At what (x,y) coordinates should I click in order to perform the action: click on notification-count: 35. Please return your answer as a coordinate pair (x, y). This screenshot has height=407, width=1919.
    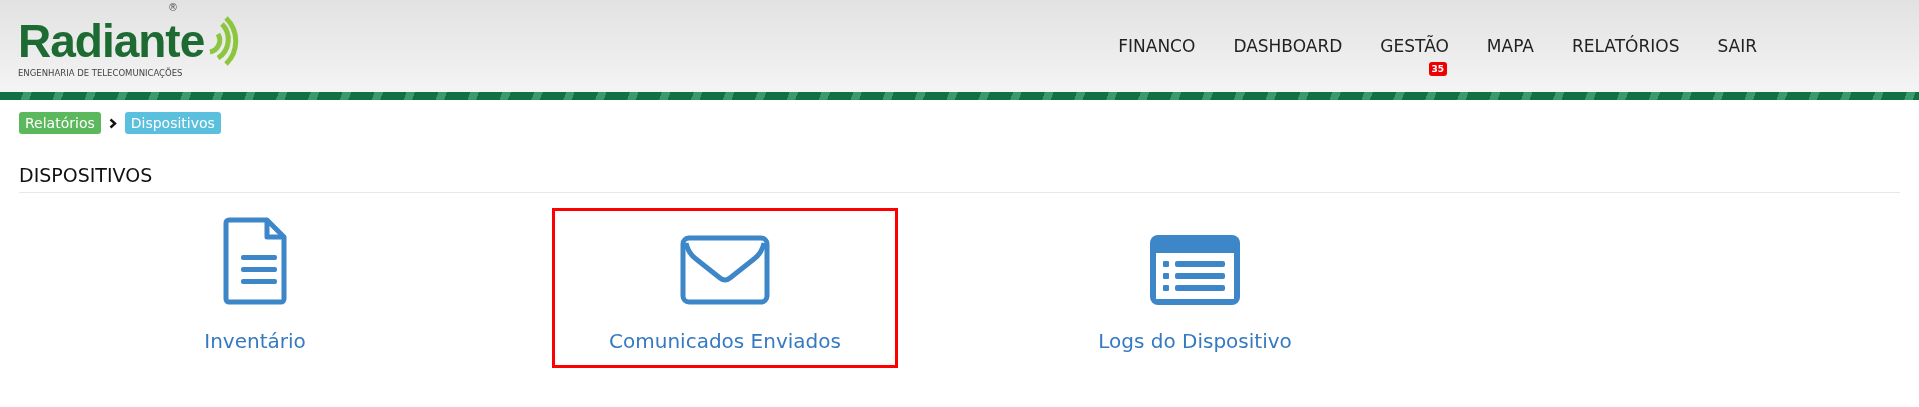
    Looking at the image, I should click on (1438, 69).